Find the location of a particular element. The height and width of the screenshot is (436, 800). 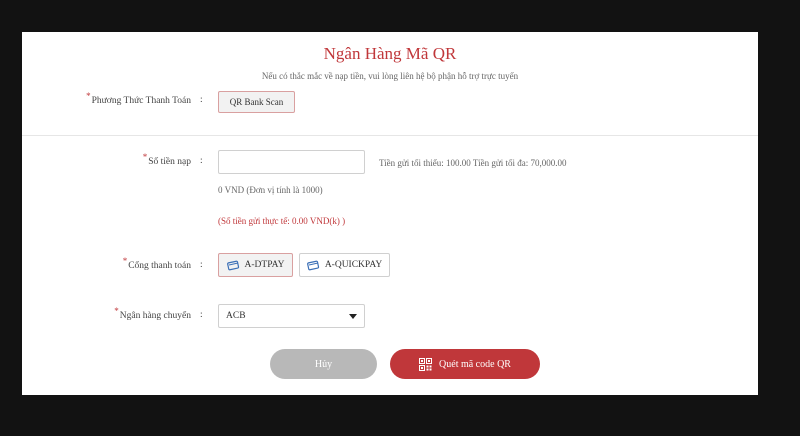

gateway-a-dtpay-button: A-DTPAY is located at coordinates (255, 265).